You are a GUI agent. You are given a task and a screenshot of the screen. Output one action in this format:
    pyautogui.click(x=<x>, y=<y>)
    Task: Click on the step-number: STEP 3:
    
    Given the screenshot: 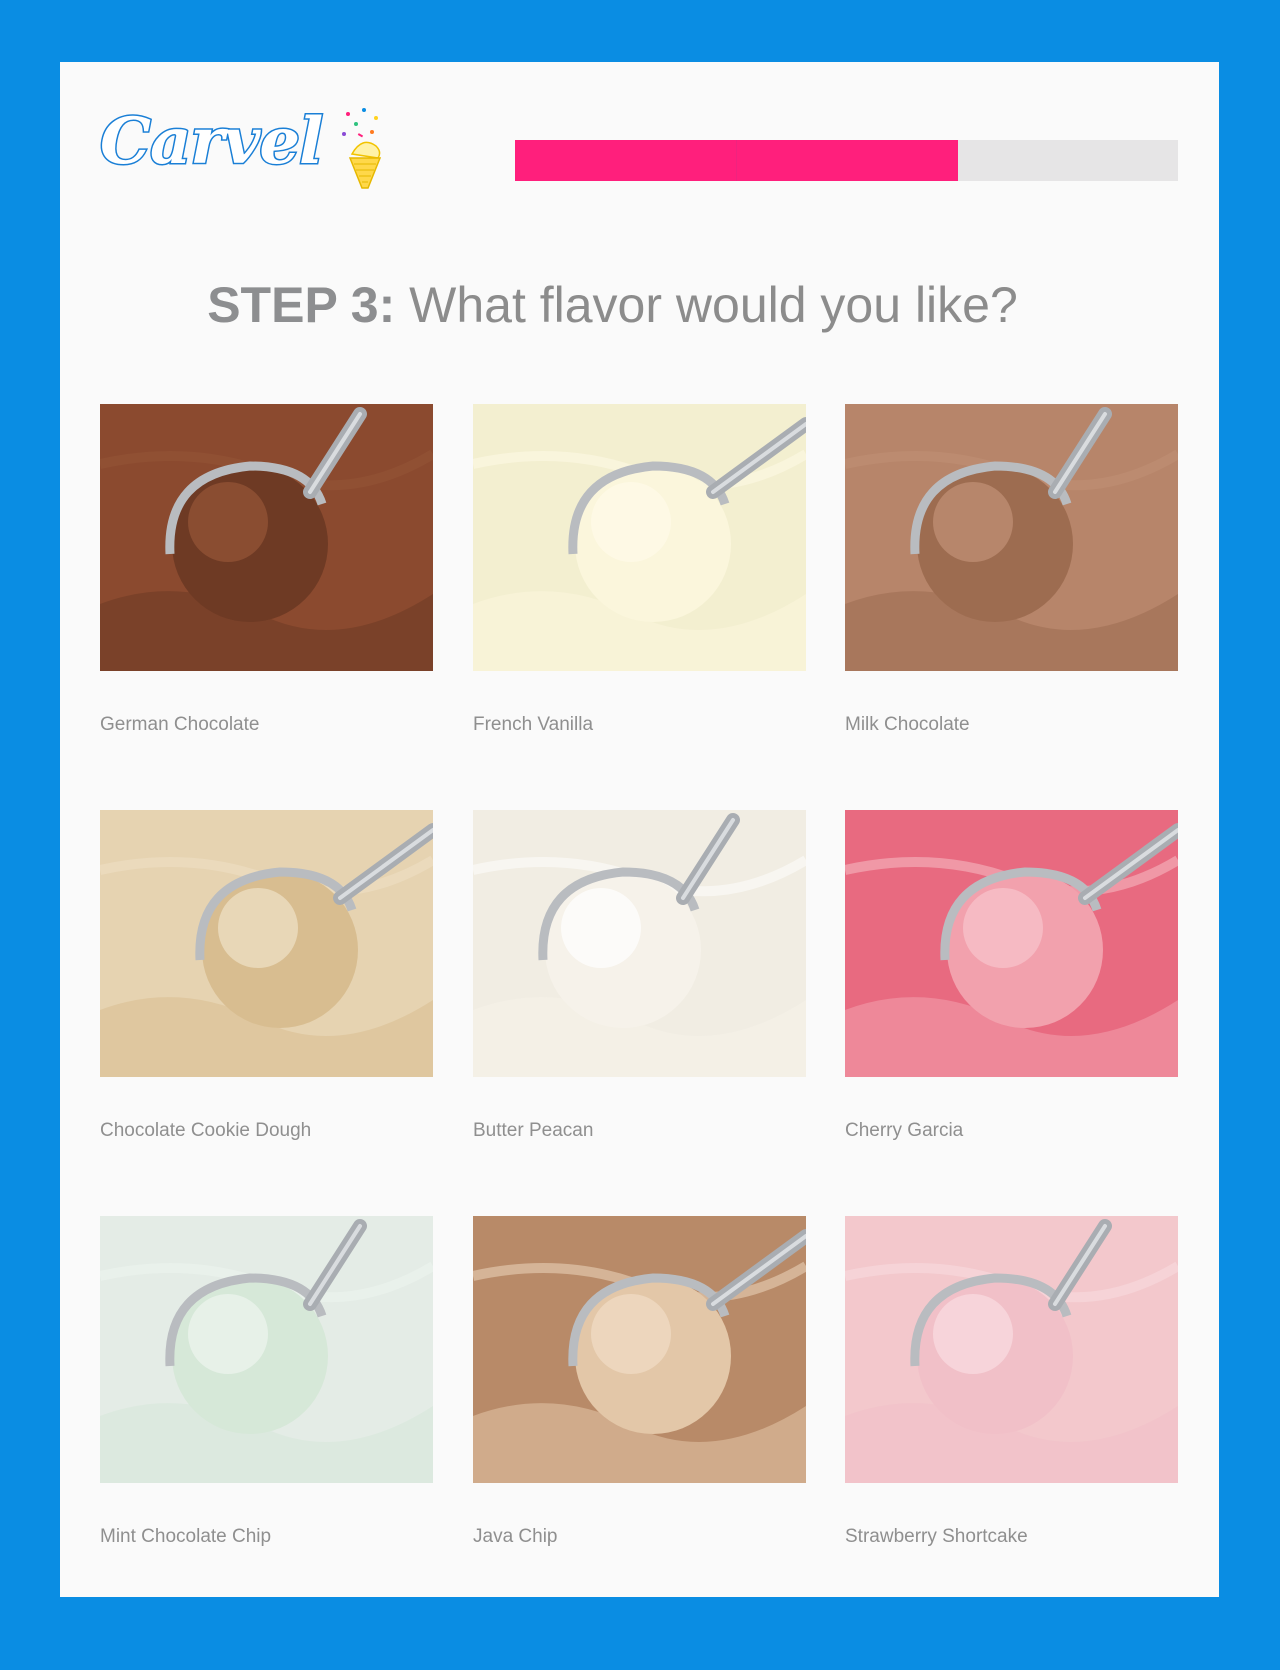 What is the action you would take?
    pyautogui.click(x=301, y=304)
    